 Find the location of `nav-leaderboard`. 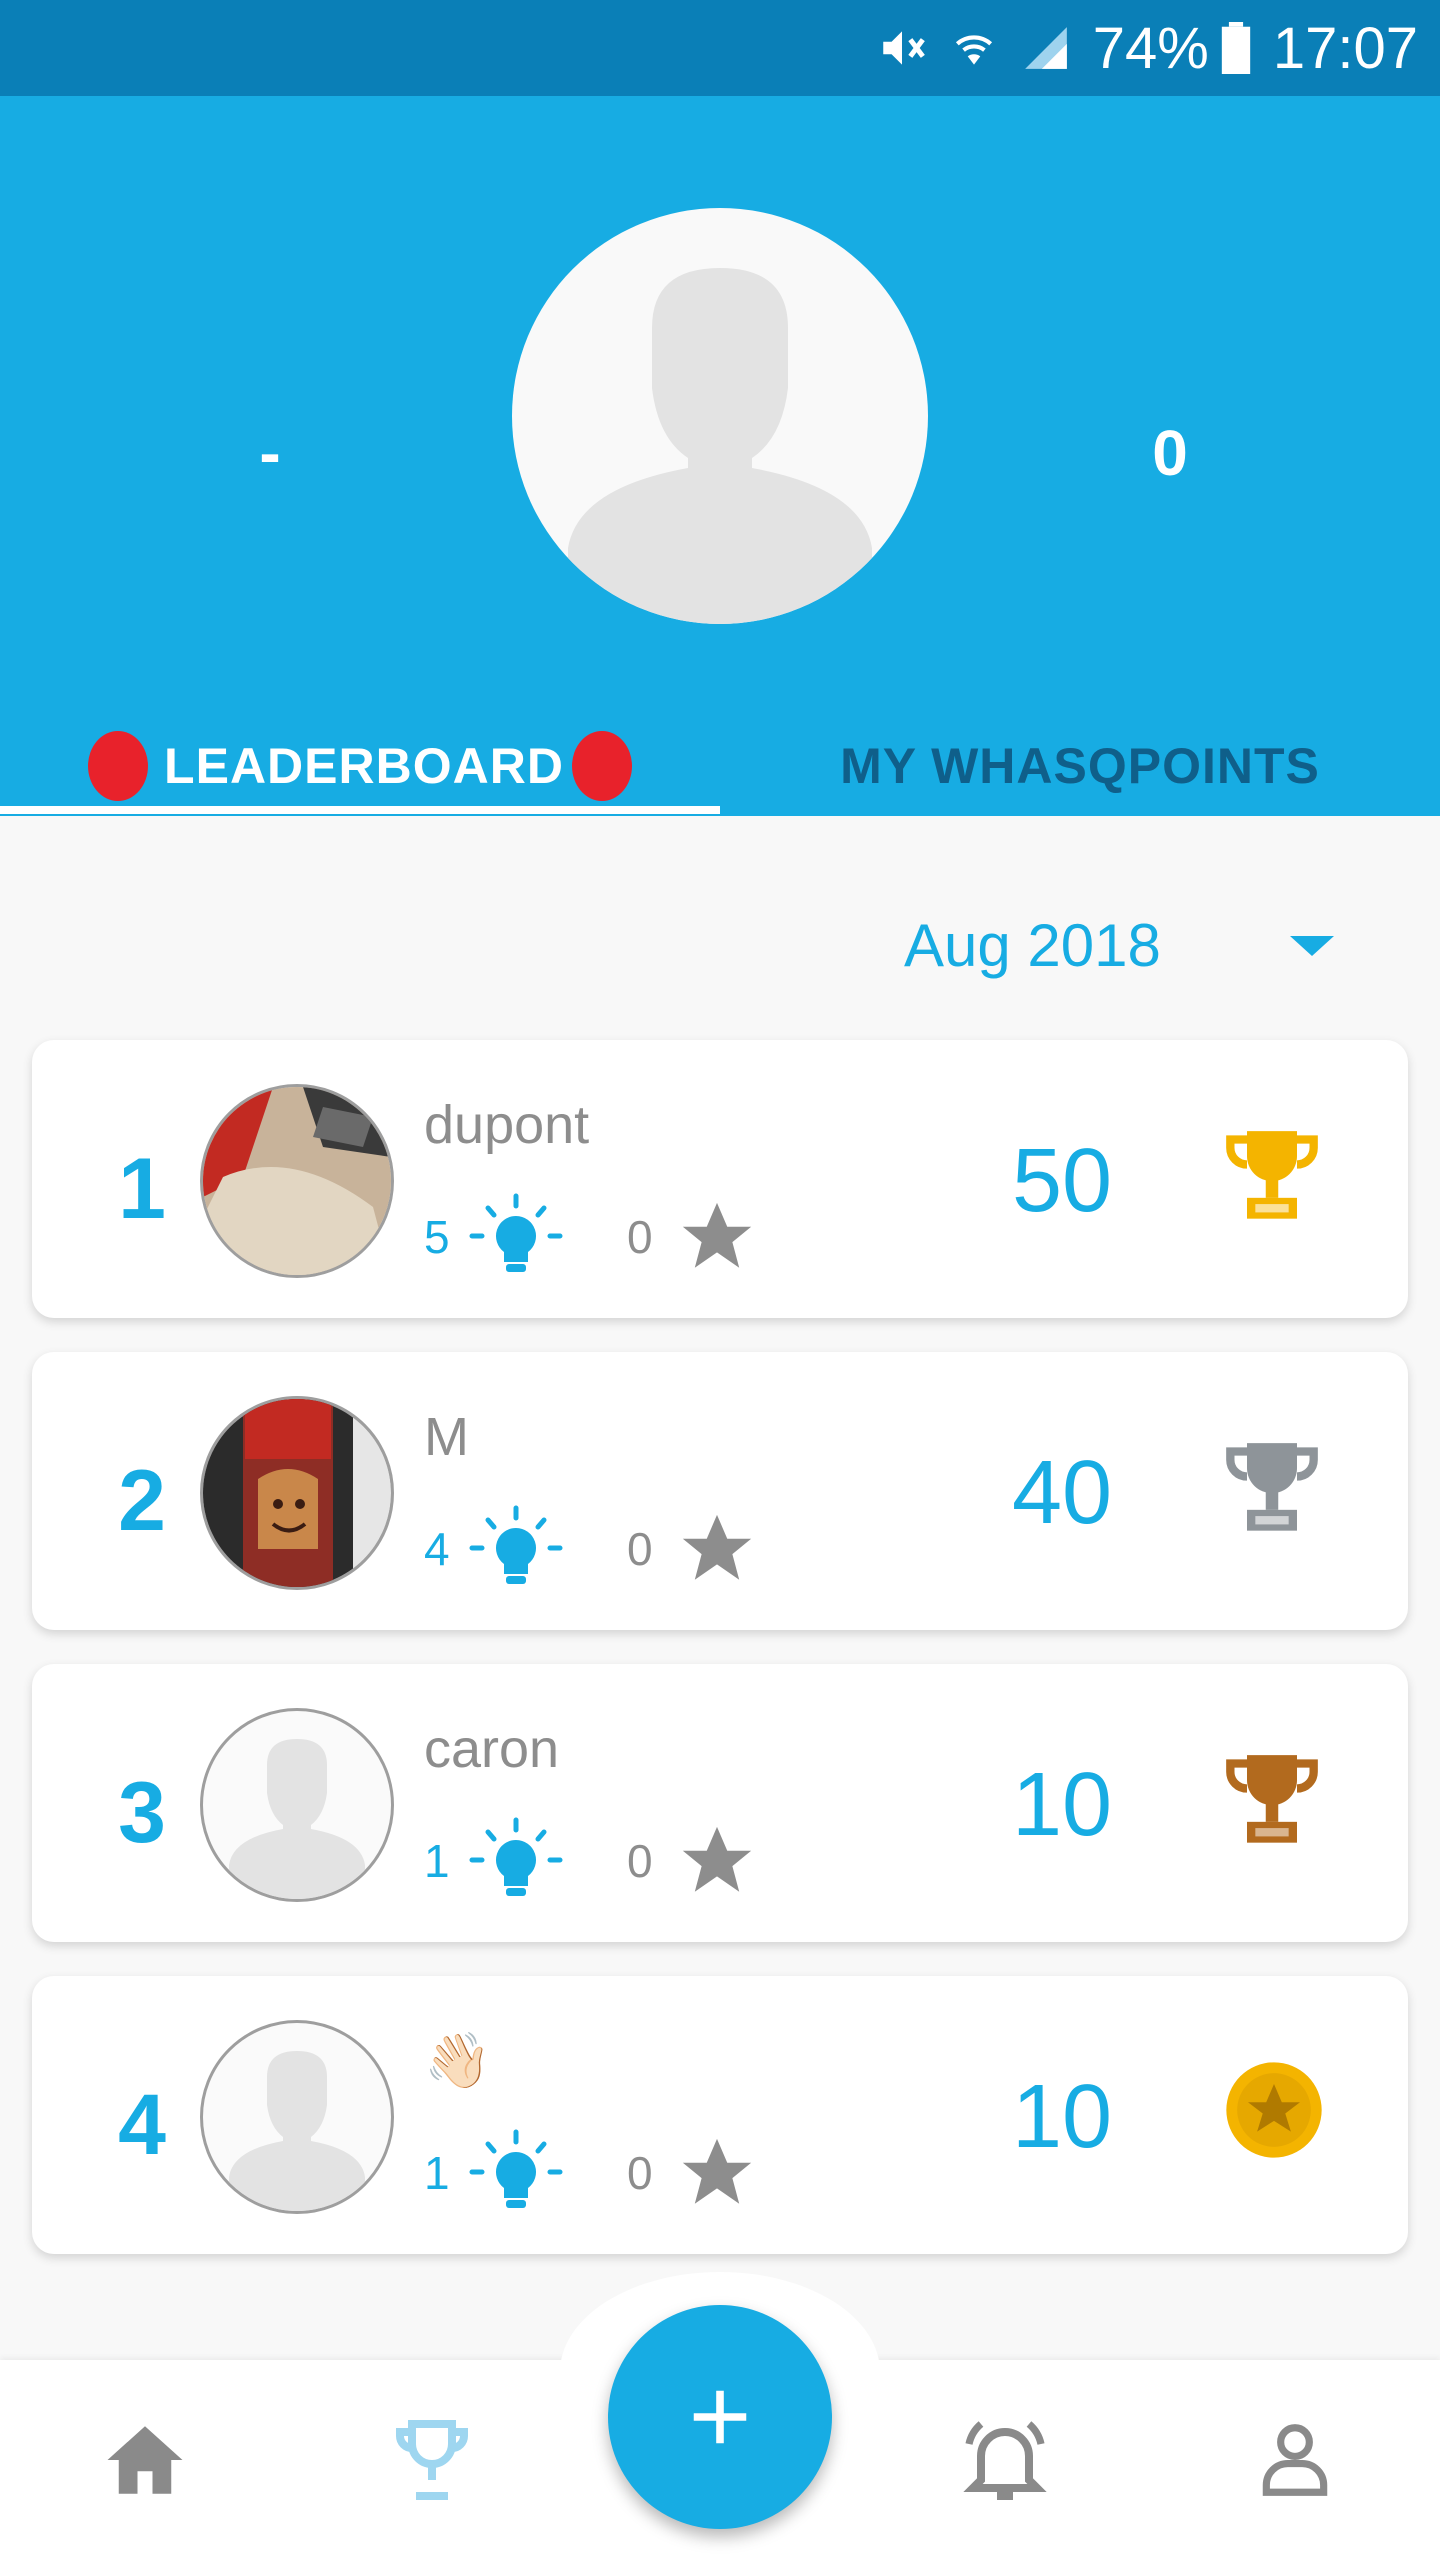

nav-leaderboard is located at coordinates (432, 2460).